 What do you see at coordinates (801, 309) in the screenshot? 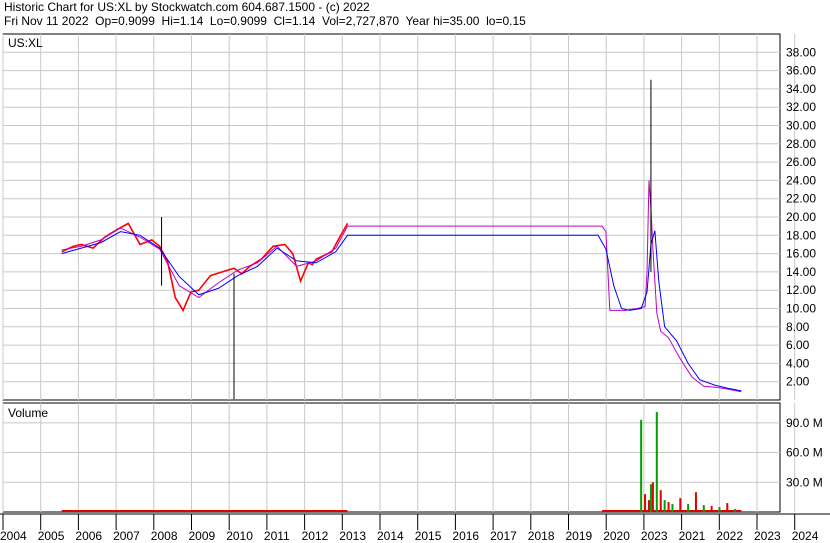
I see `price-tick-label: 10.00` at bounding box center [801, 309].